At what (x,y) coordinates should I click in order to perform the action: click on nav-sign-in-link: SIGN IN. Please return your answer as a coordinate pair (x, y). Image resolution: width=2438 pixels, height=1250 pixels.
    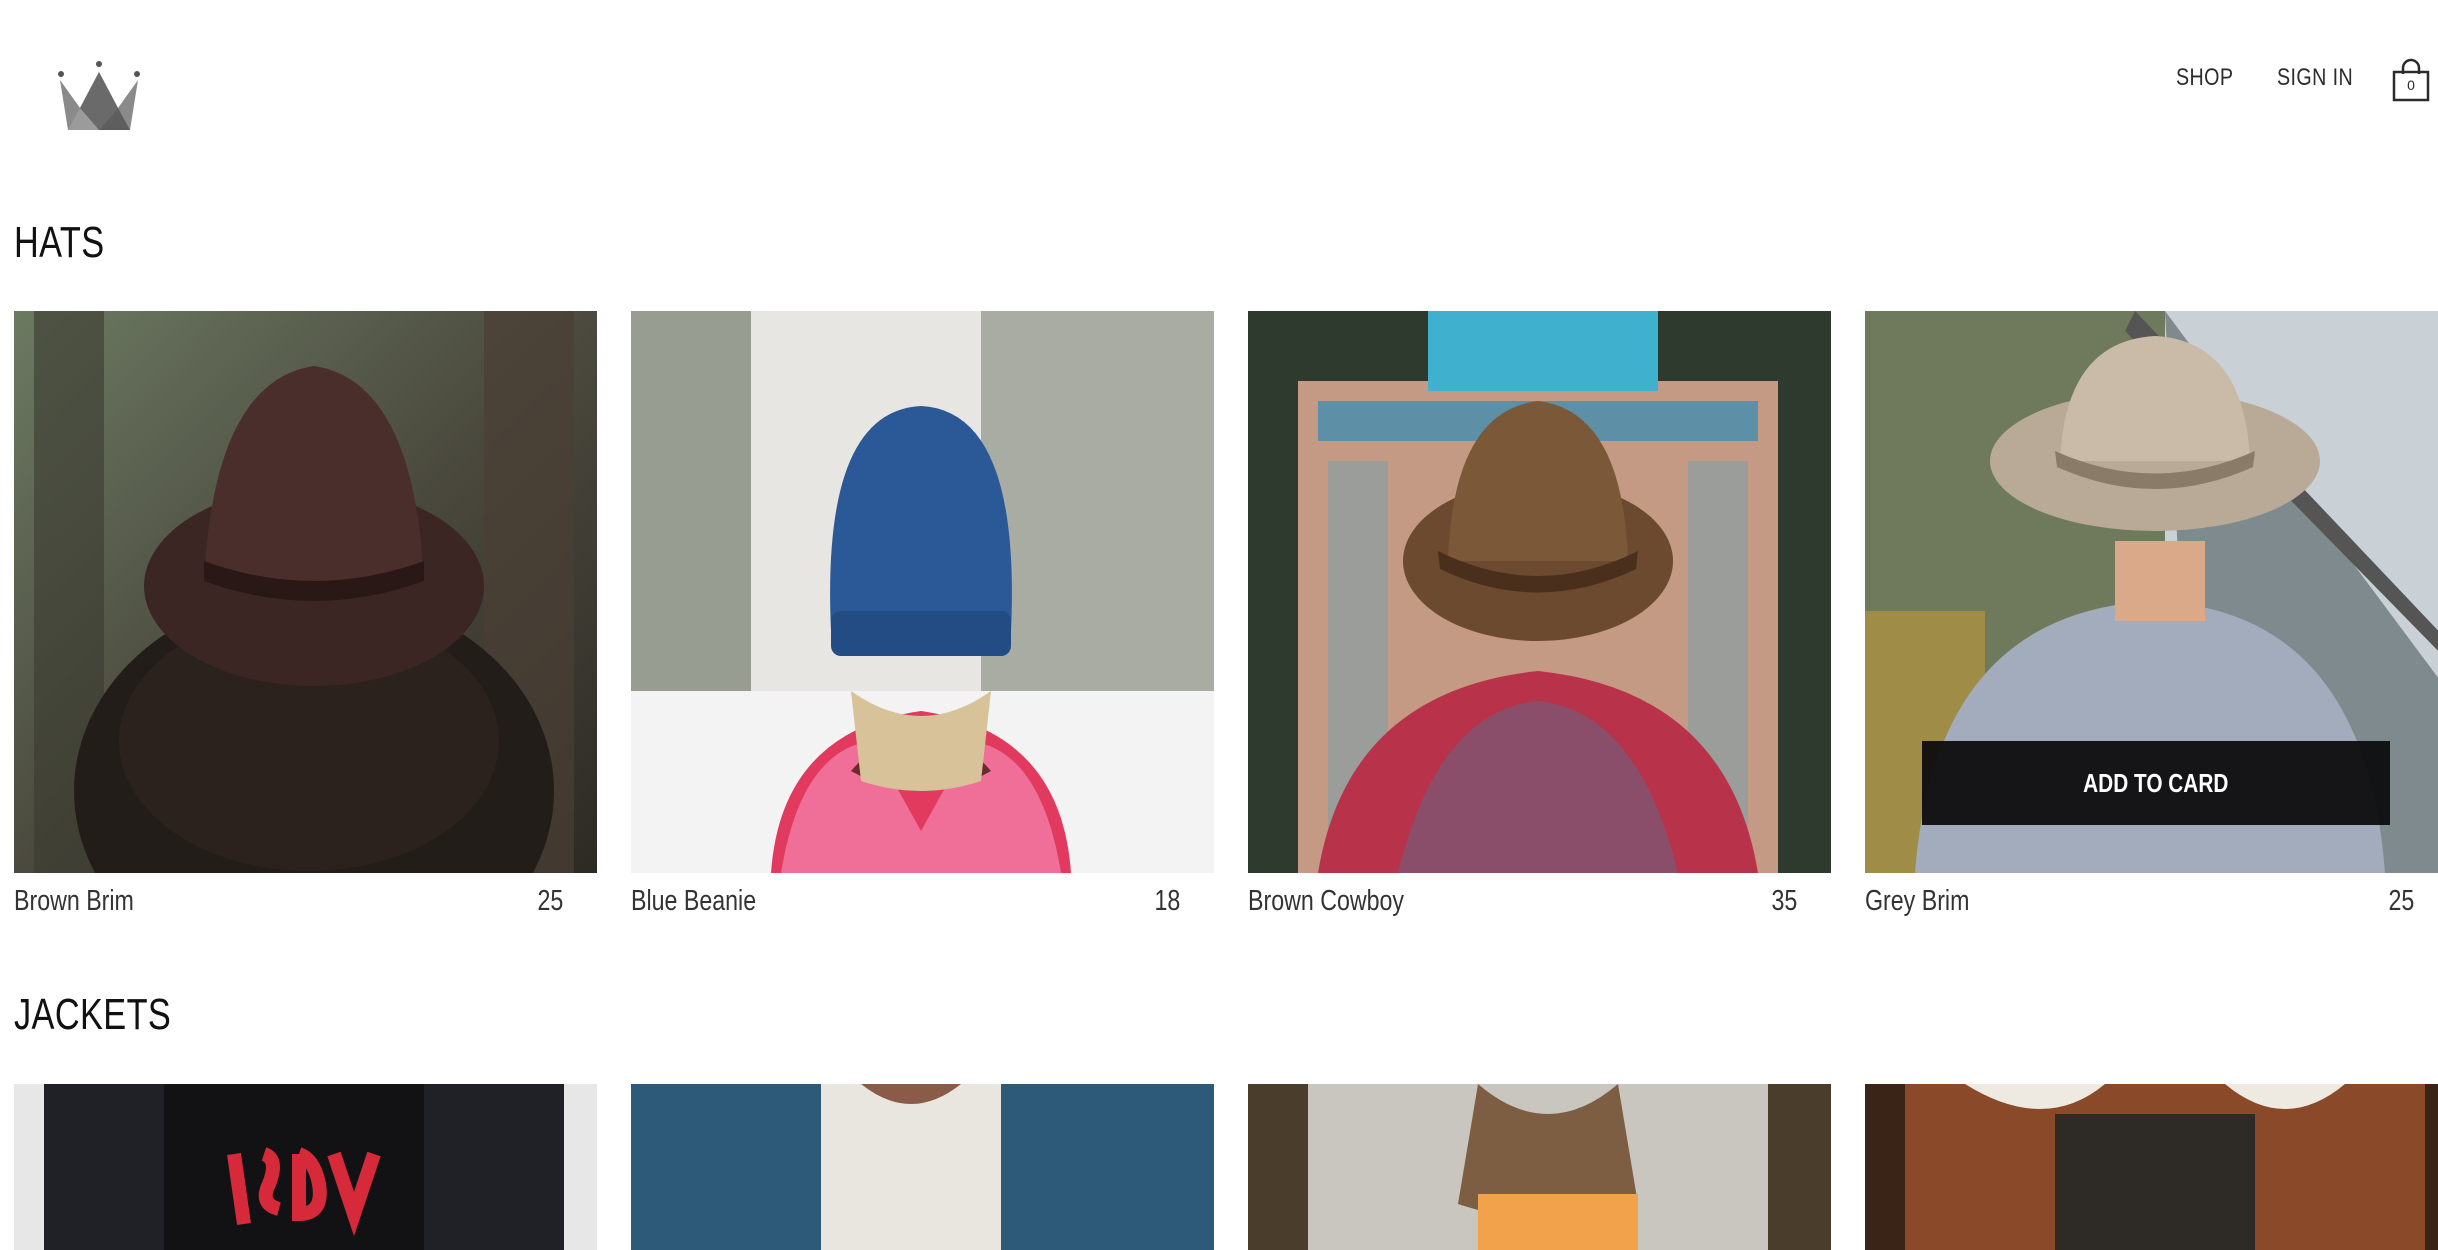
    Looking at the image, I should click on (2315, 78).